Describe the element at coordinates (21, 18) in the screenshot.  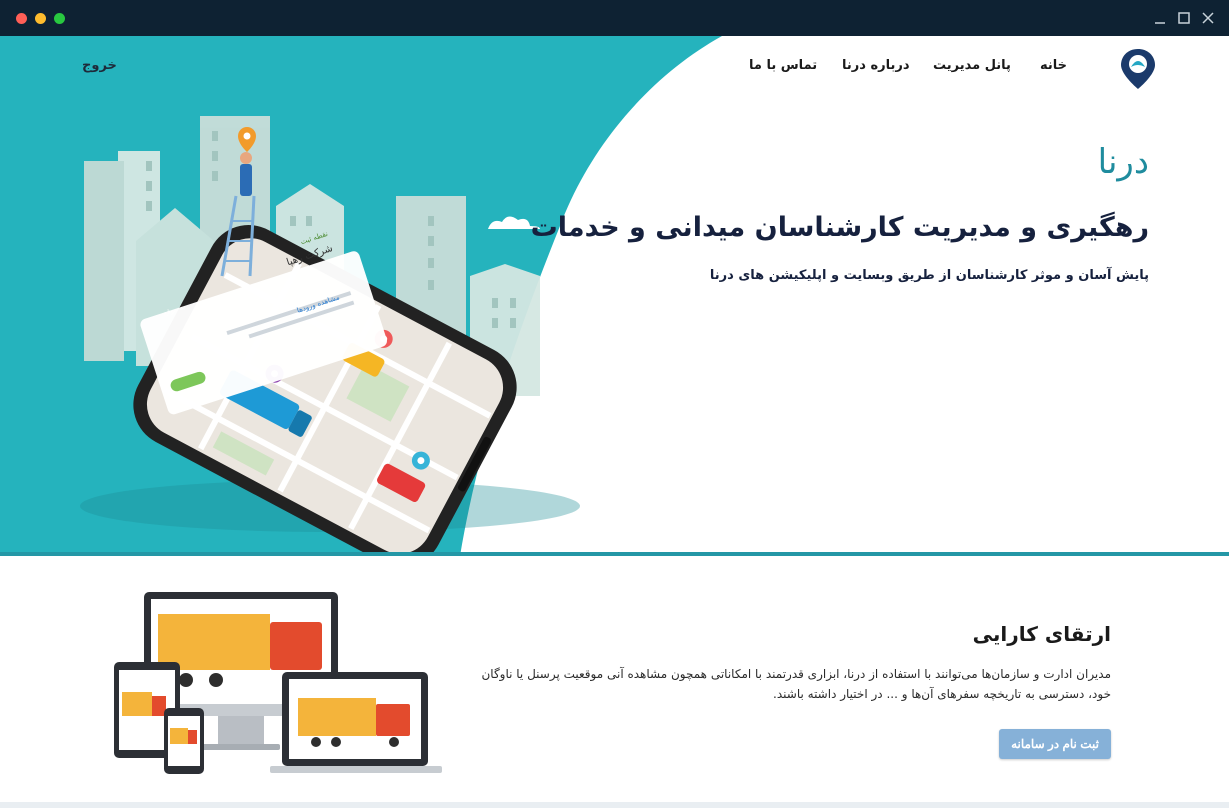
I see `close-traffic-light` at that location.